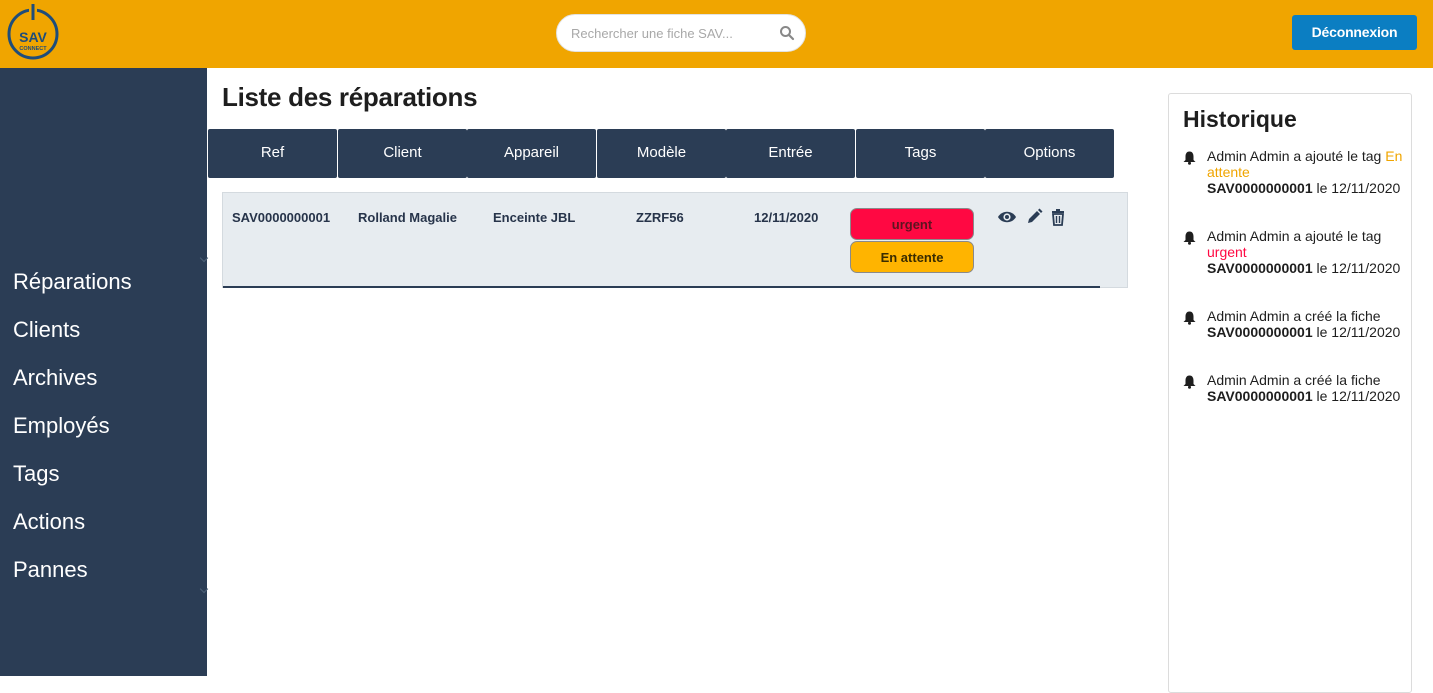  What do you see at coordinates (661, 287) in the screenshot?
I see `row-divider` at bounding box center [661, 287].